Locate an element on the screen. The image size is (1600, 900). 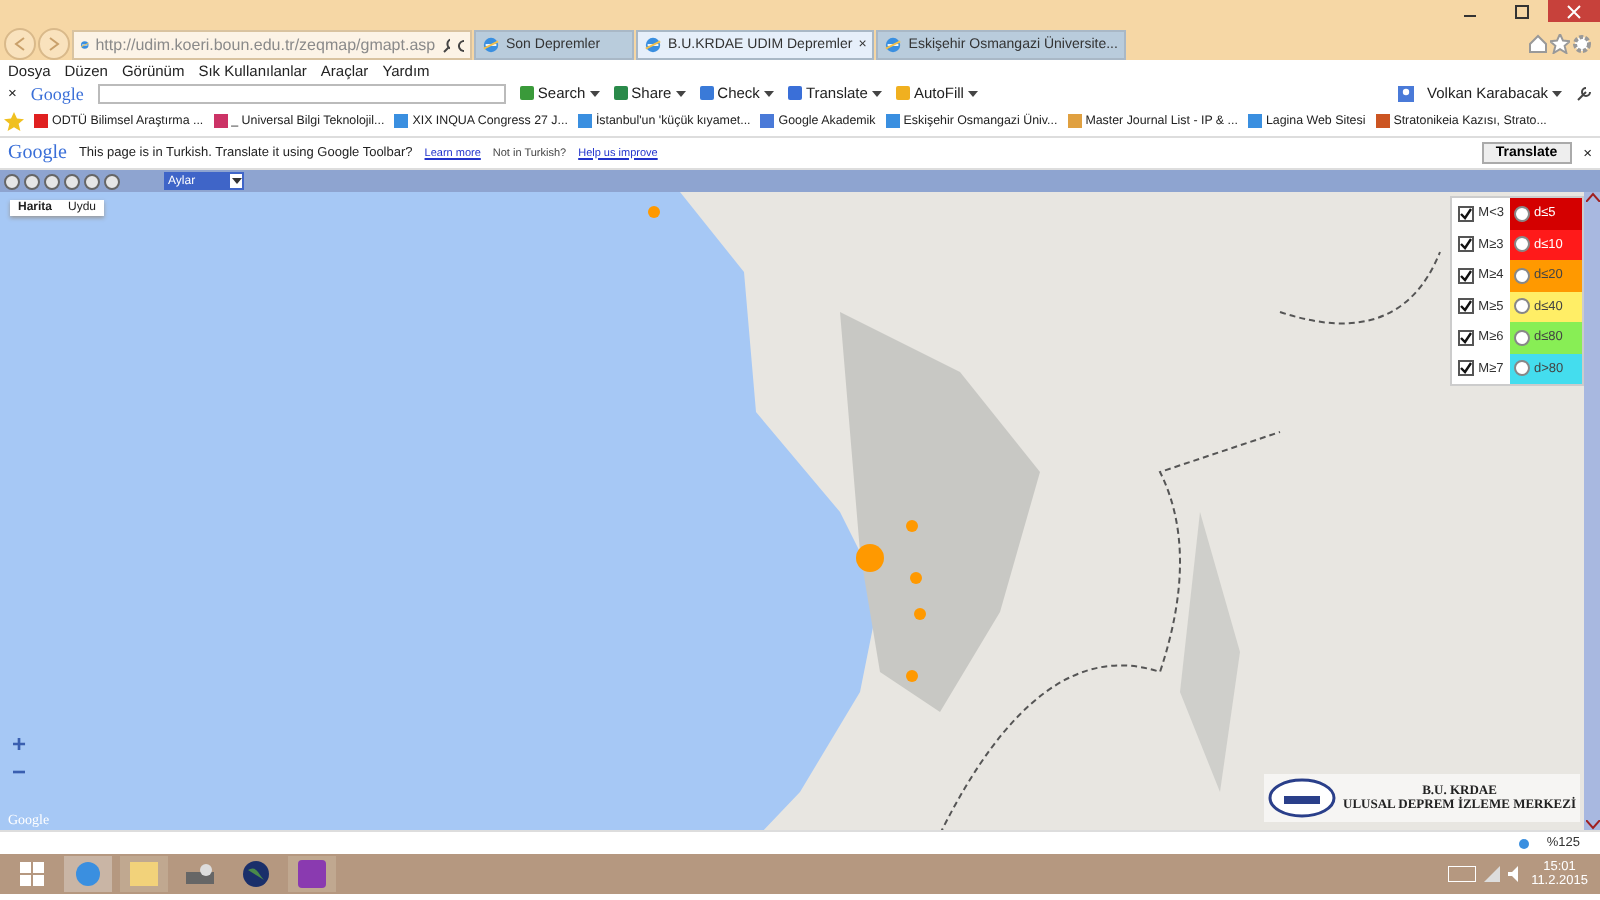
oval-logo-icon is located at coordinates (1301, 798).